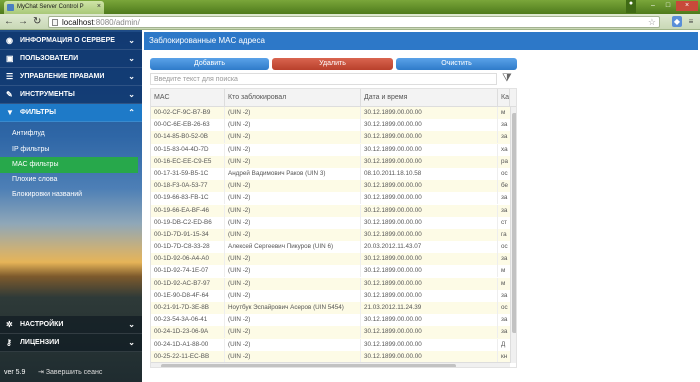 This screenshot has width=700, height=382. Describe the element at coordinates (23, 22) in the screenshot. I see `forward-button: →` at that location.